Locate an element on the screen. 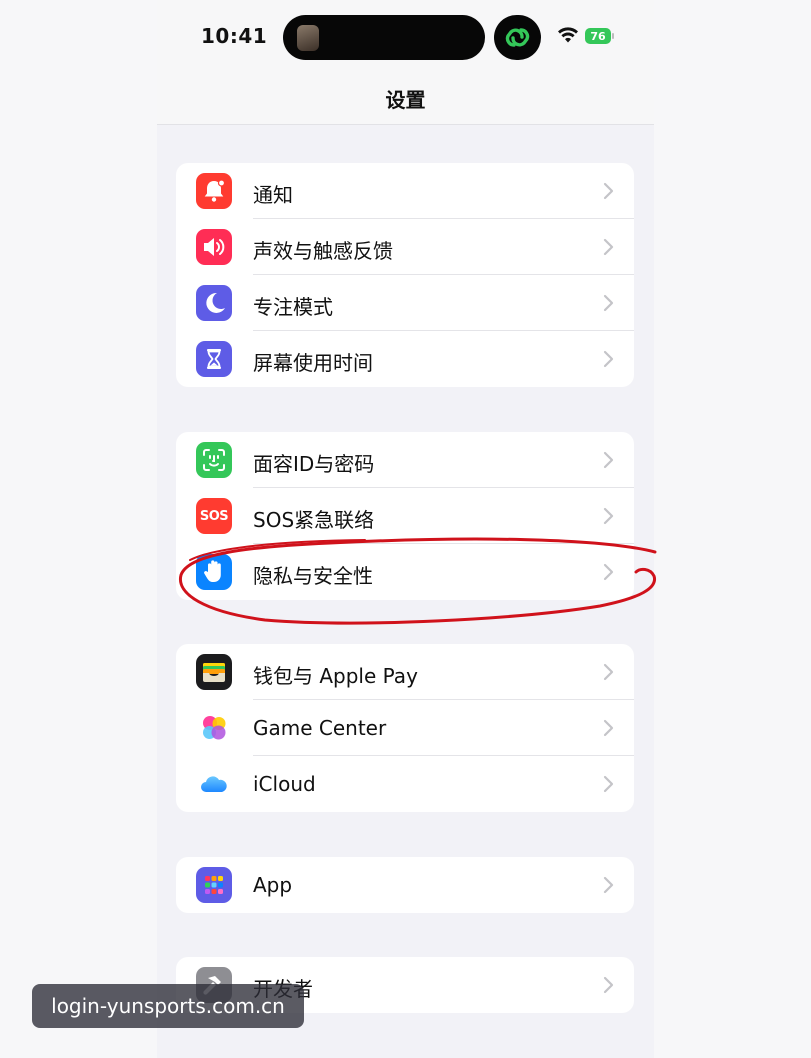 The width and height of the screenshot is (811, 1058). battery-cap is located at coordinates (613, 36).